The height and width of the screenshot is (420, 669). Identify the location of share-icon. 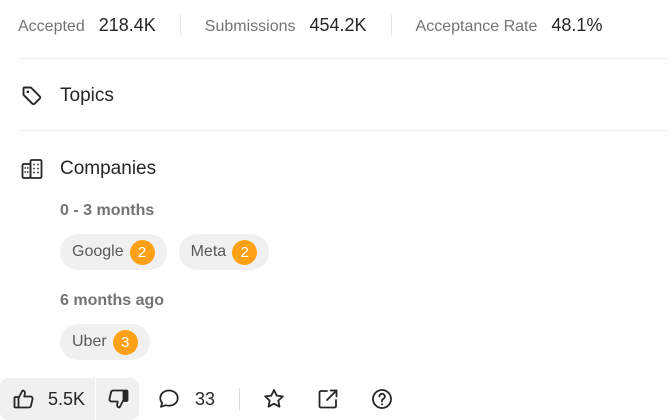
(328, 399).